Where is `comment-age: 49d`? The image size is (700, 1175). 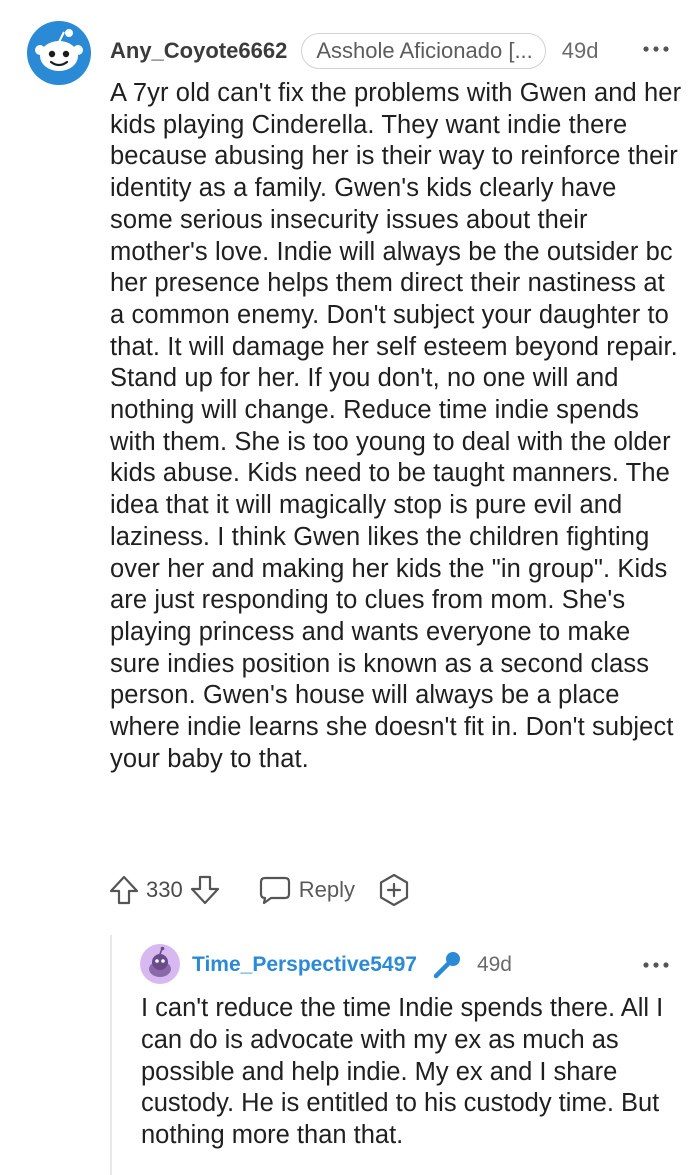
comment-age: 49d is located at coordinates (580, 50).